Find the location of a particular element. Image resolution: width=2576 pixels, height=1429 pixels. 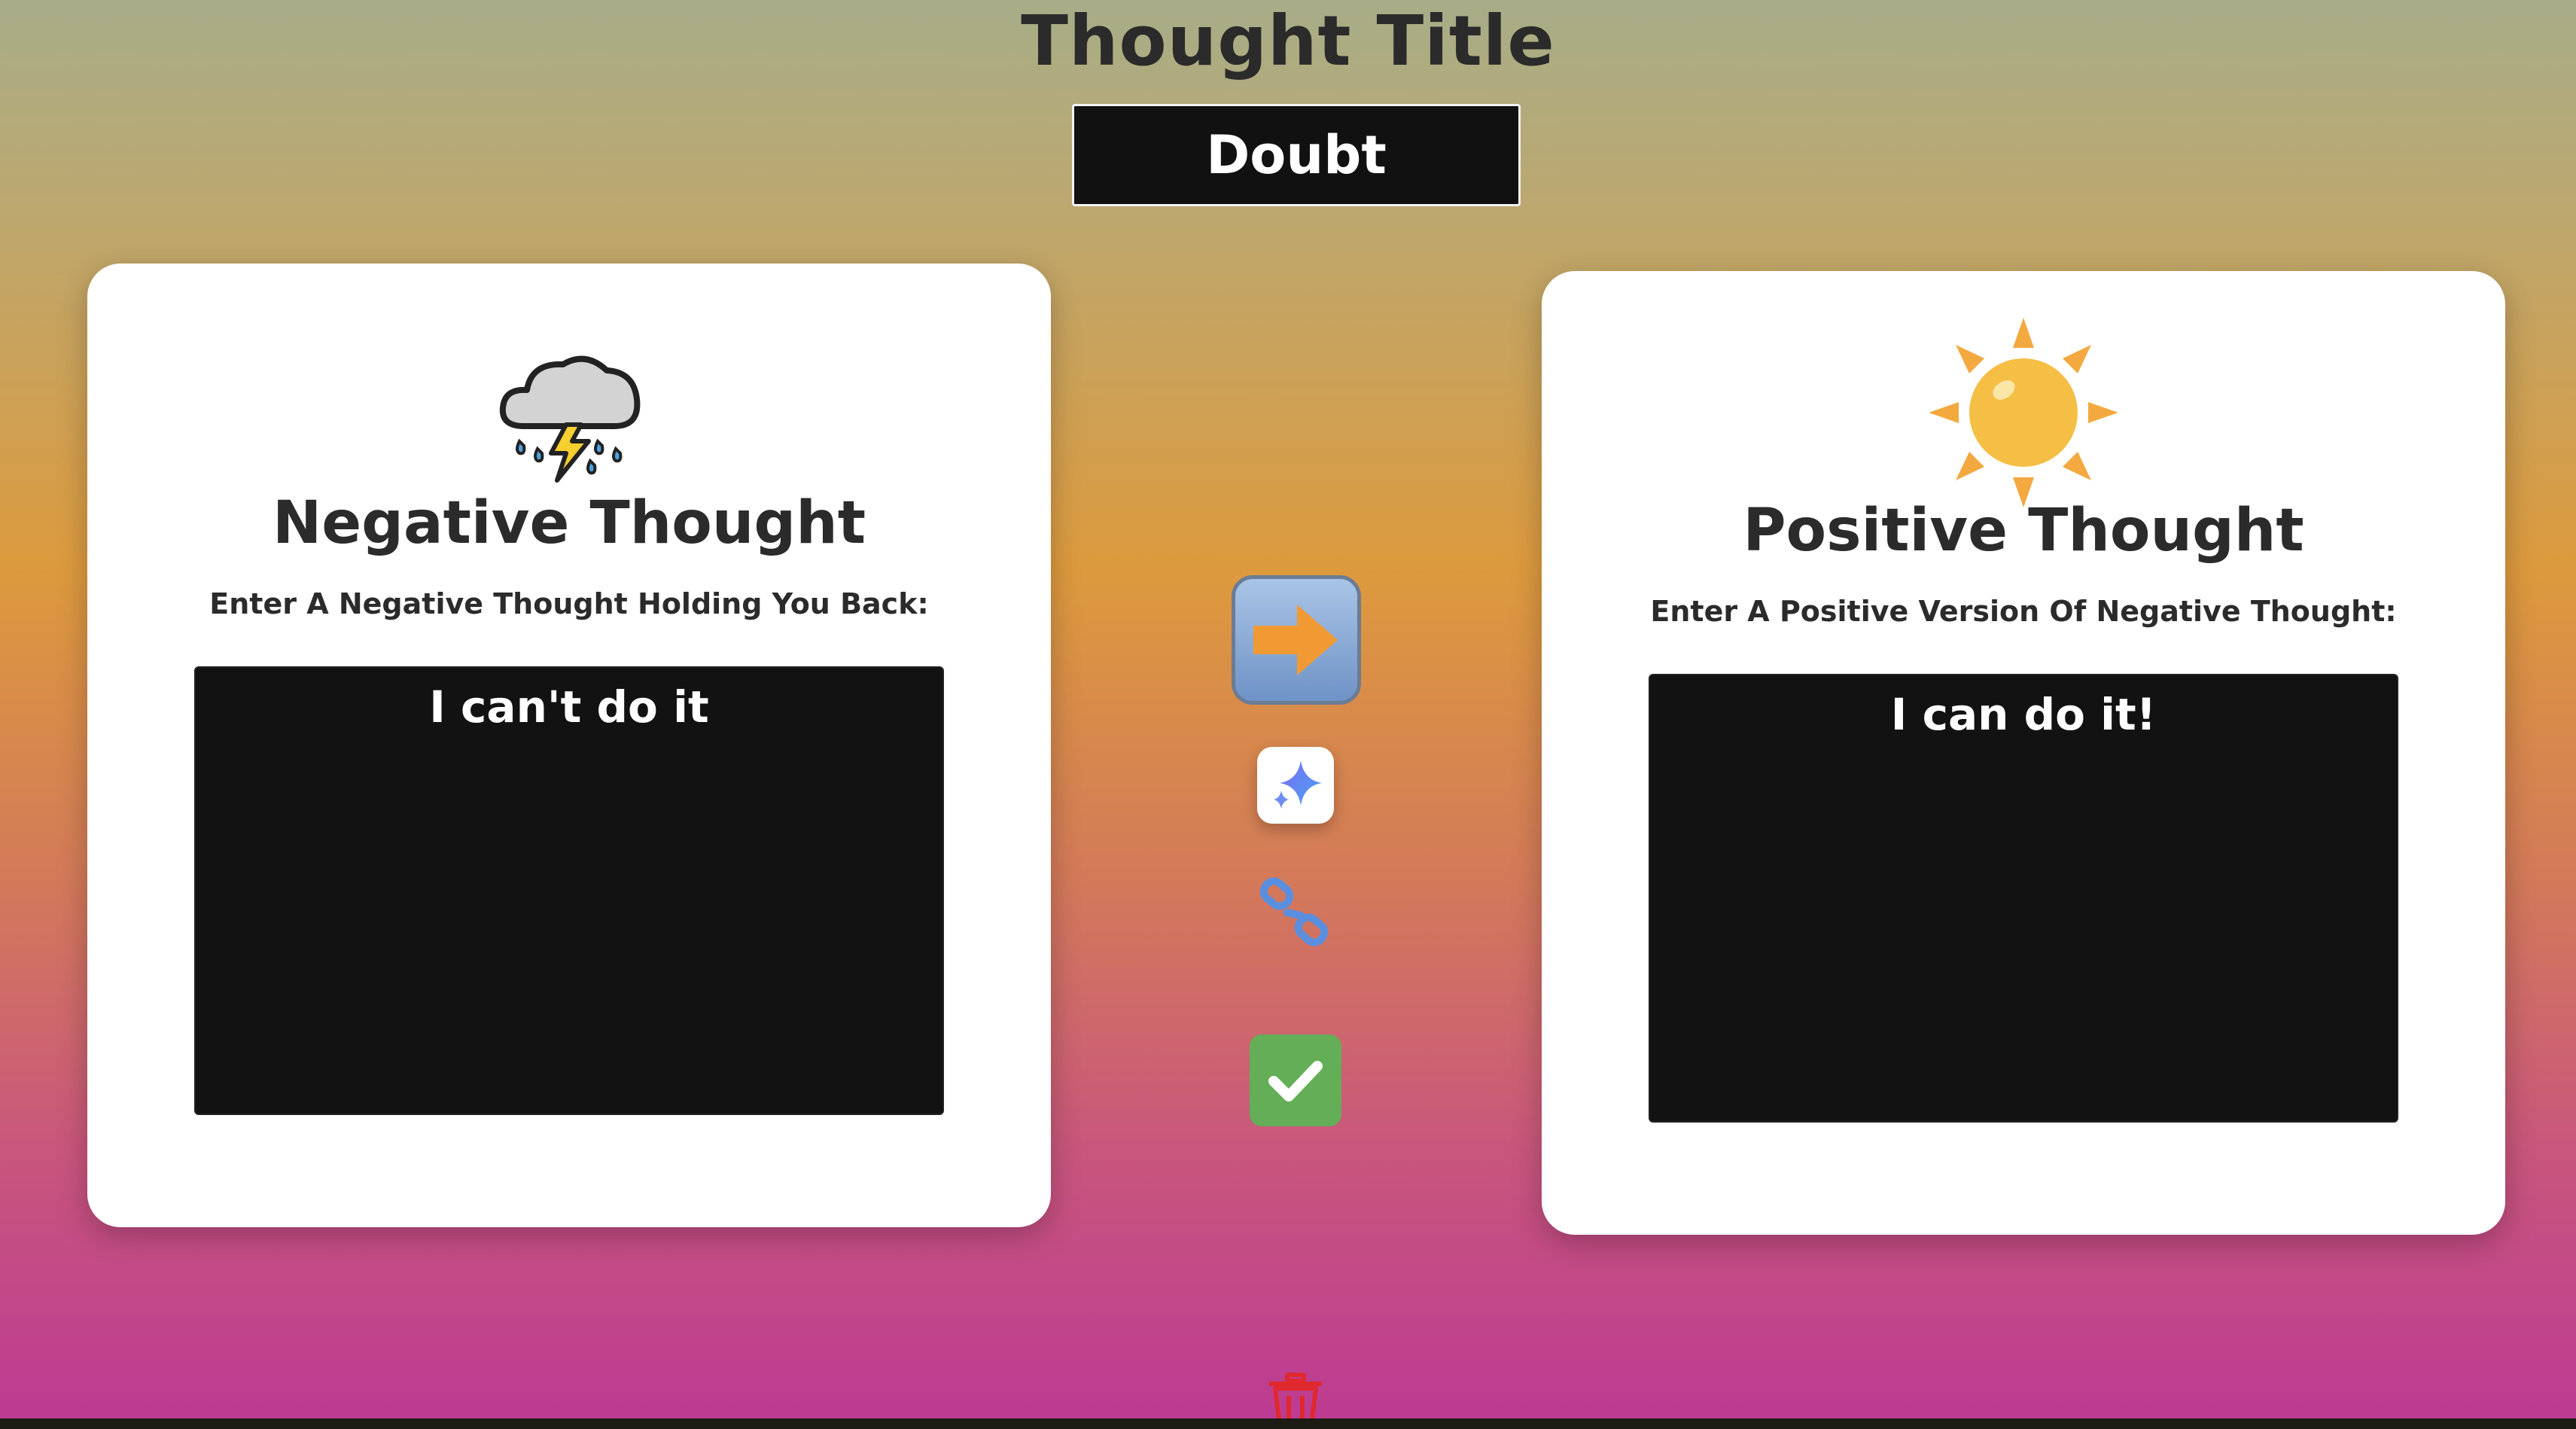

sun-icon is located at coordinates (2024, 412).